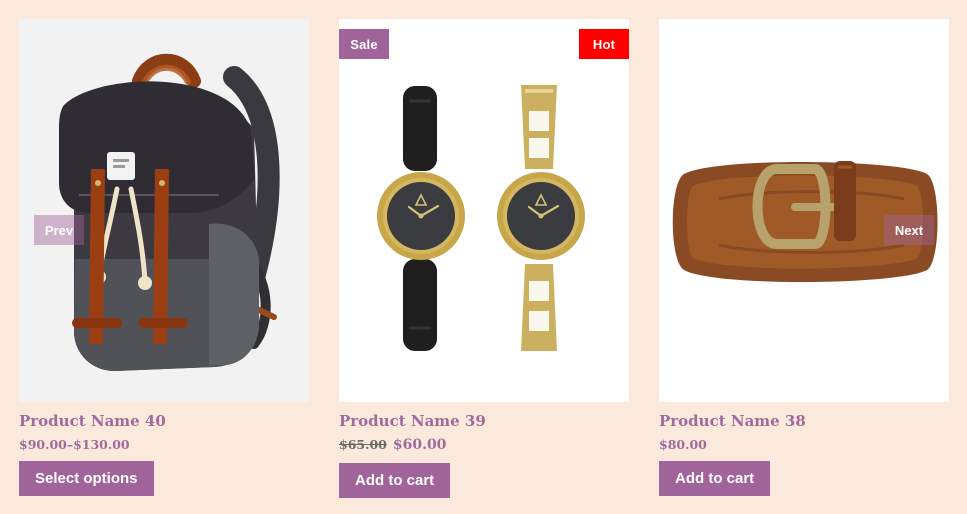  Describe the element at coordinates (363, 444) in the screenshot. I see `price-old: $65.00` at that location.